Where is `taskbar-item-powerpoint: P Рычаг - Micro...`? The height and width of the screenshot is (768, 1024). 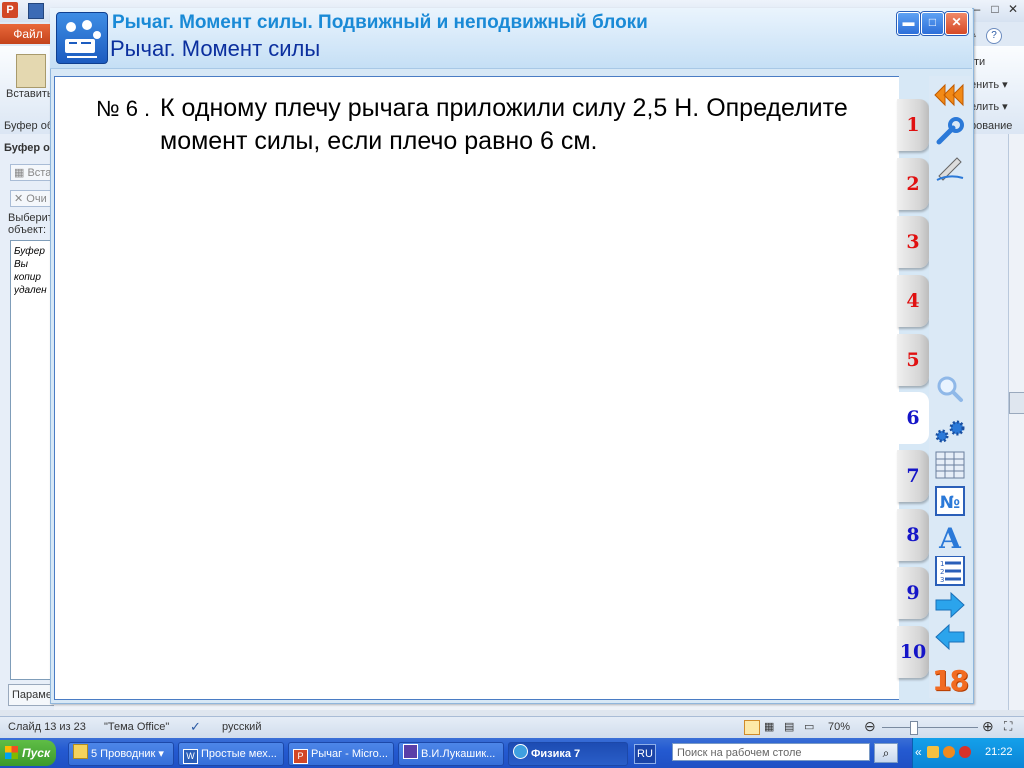
taskbar-item-powerpoint: P Рычаг - Micro... is located at coordinates (341, 754).